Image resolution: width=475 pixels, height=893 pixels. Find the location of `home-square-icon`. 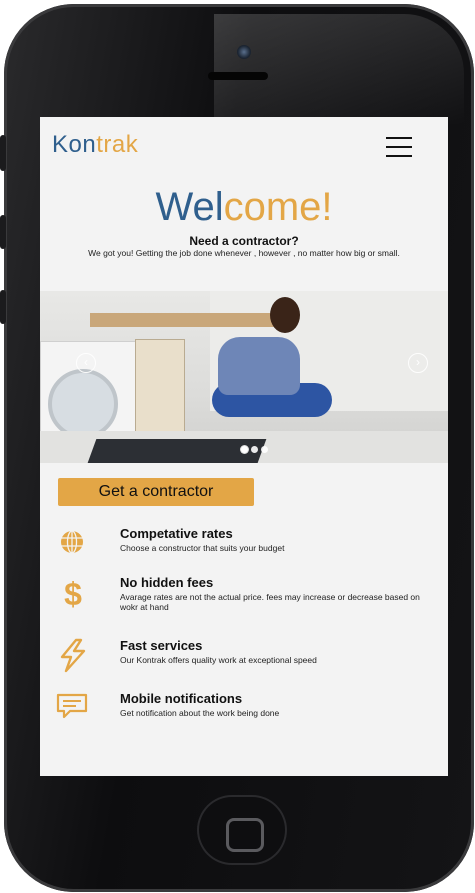

home-square-icon is located at coordinates (245, 835).